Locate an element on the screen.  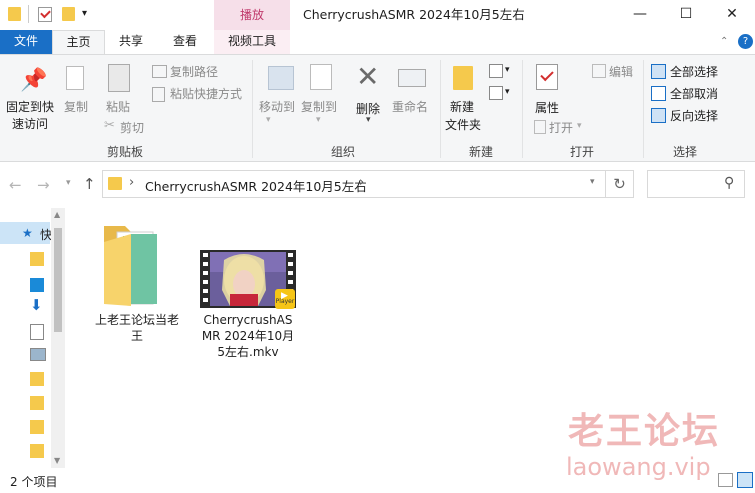
copy-path-button: 复制路径 is located at coordinates (194, 71).